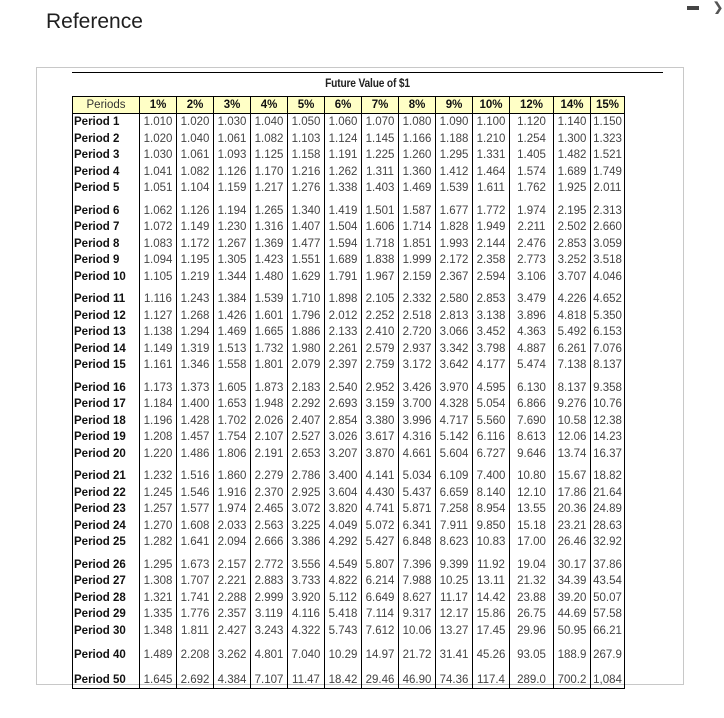  Describe the element at coordinates (232, 207) in the screenshot. I see `factor-cell: 1.194` at that location.